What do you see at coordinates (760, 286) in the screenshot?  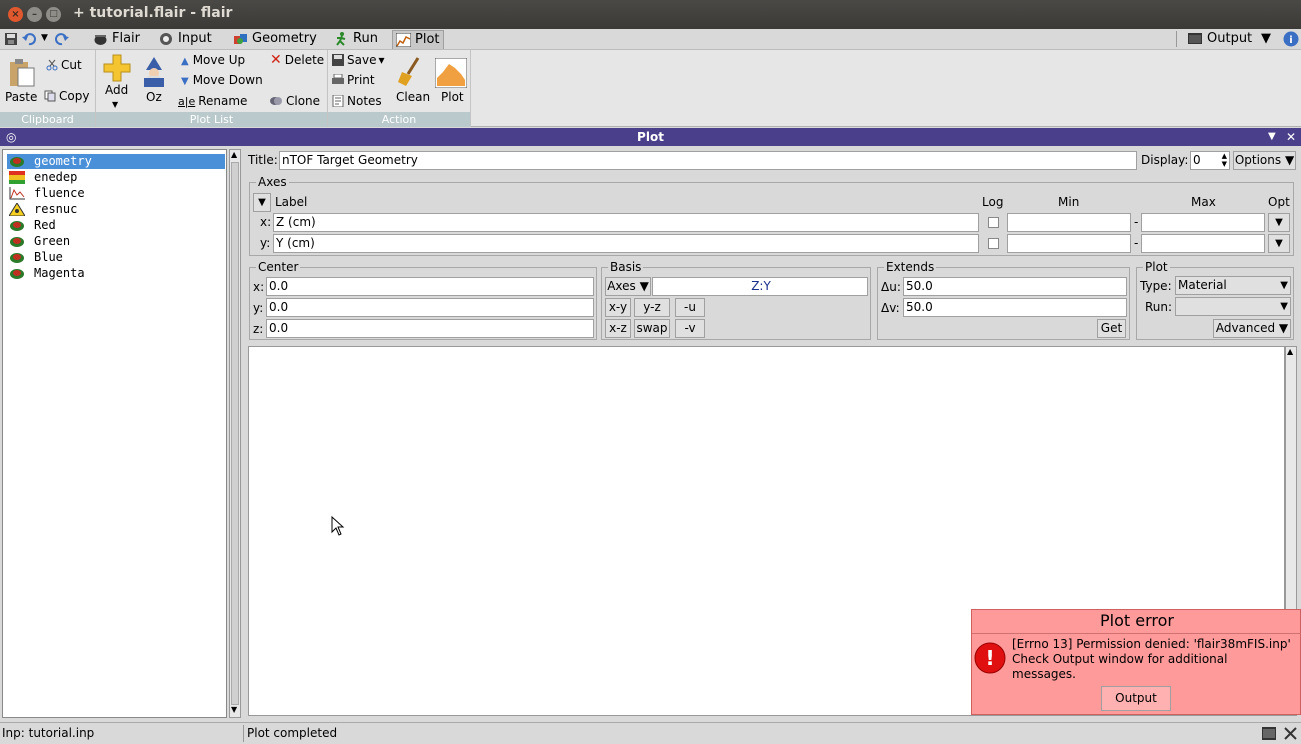 I see `basis-value-field: Z:Y` at bounding box center [760, 286].